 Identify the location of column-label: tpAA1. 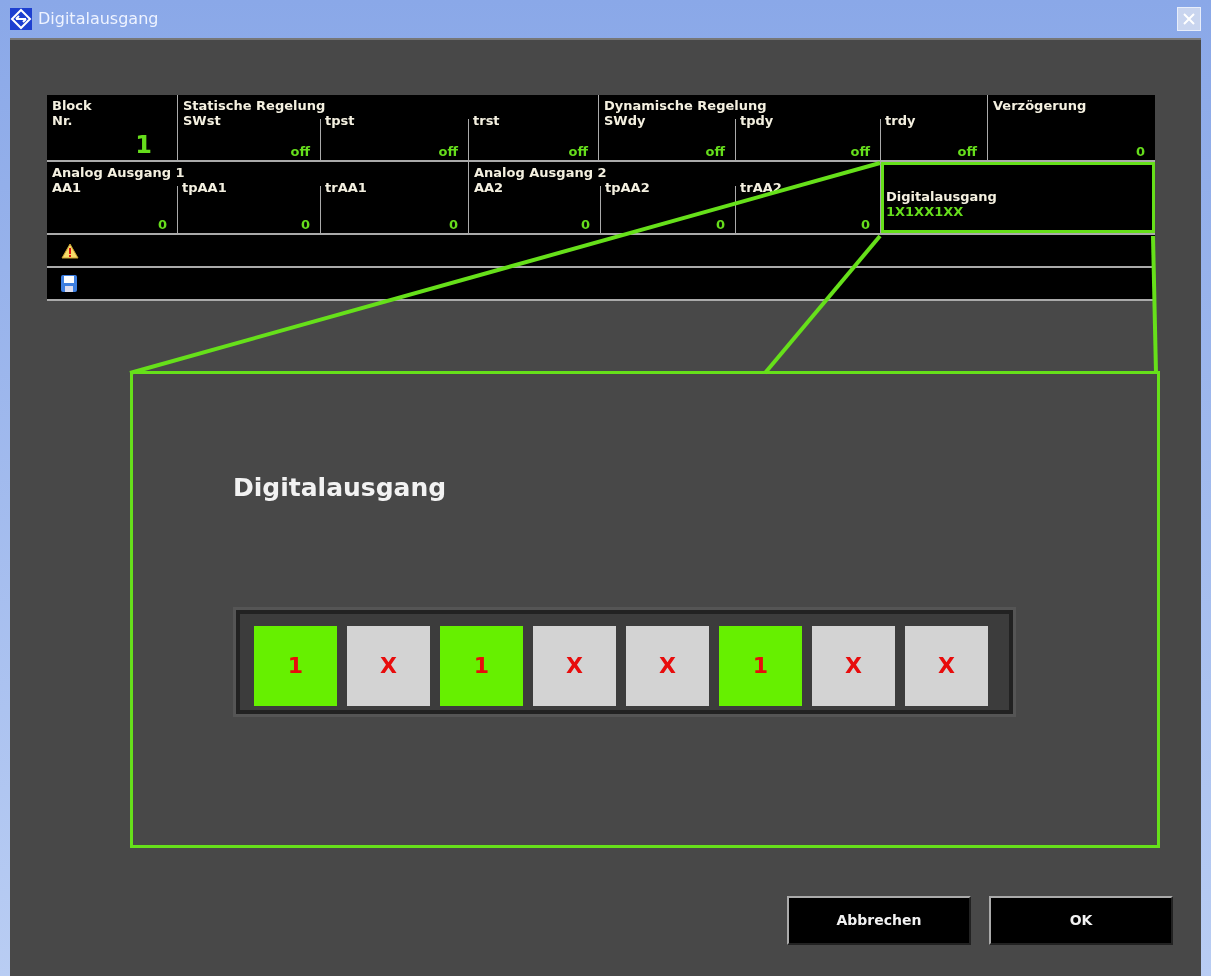
(205, 187).